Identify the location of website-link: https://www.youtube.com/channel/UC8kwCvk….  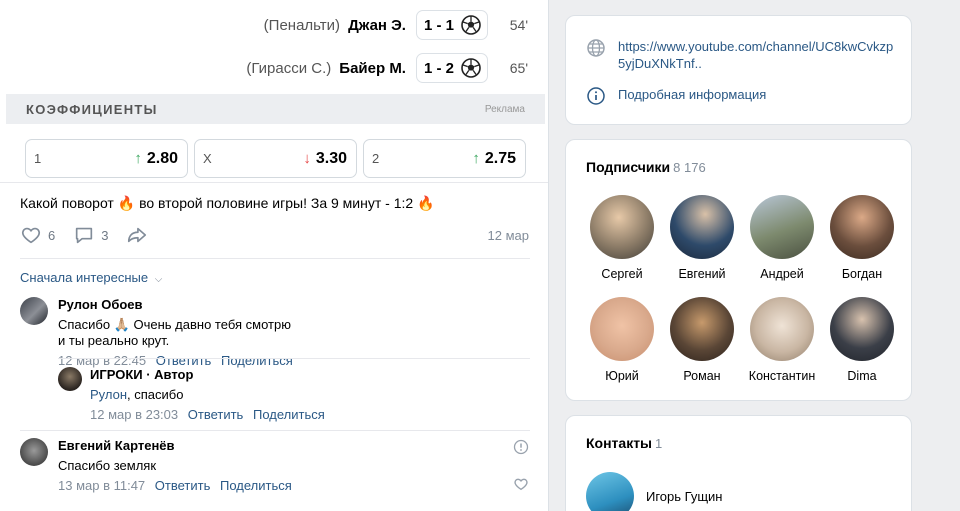
(758, 55).